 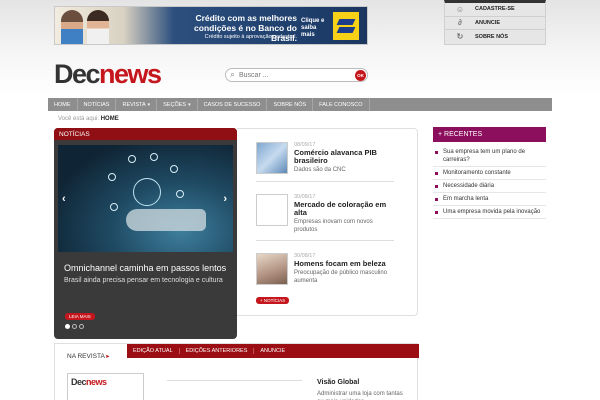 I want to click on search-box: ⌕ OK, so click(x=296, y=75).